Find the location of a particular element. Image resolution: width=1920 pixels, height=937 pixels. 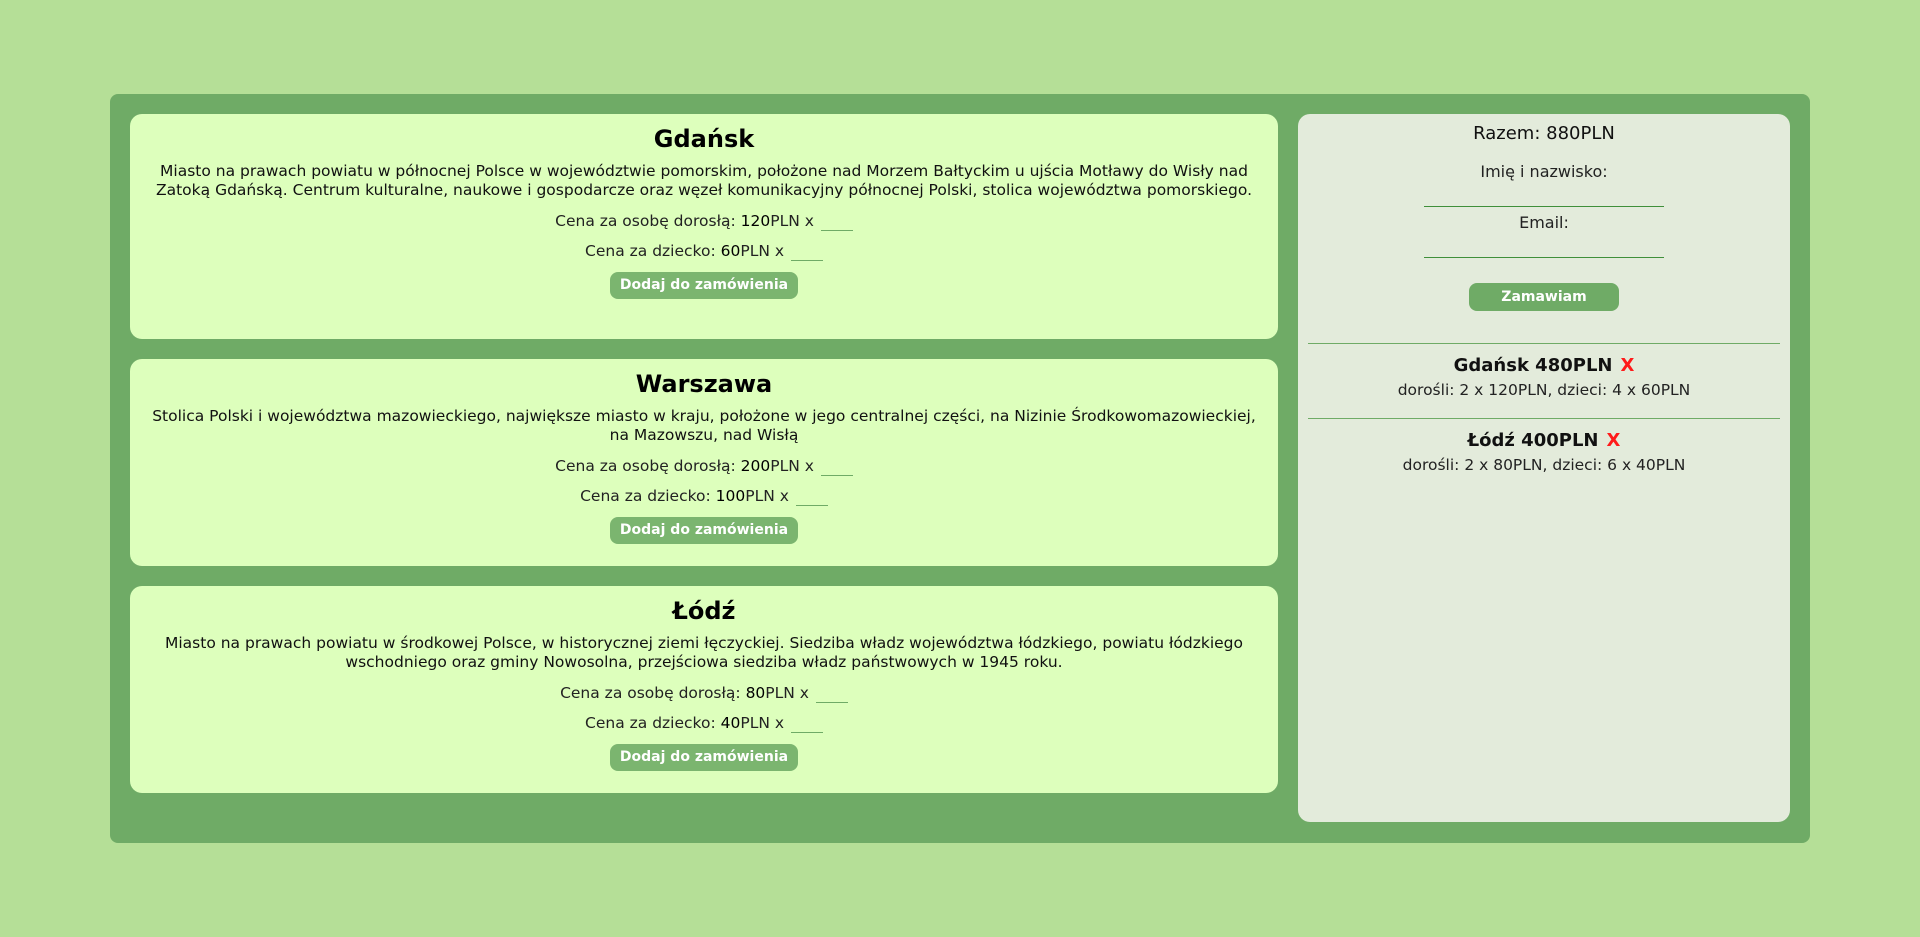

name-input is located at coordinates (1544, 196).